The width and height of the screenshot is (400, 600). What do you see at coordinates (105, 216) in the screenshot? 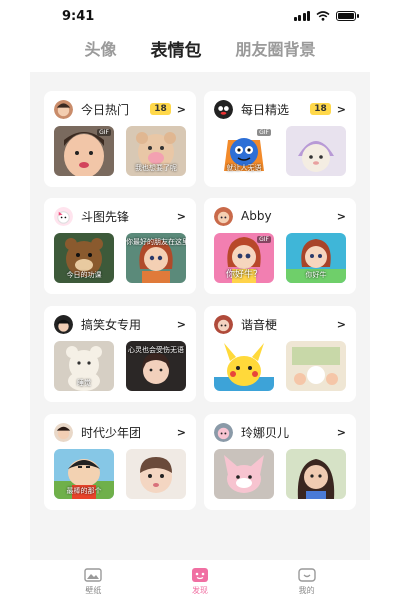
I see `card-title: 斗图先锋` at bounding box center [105, 216].